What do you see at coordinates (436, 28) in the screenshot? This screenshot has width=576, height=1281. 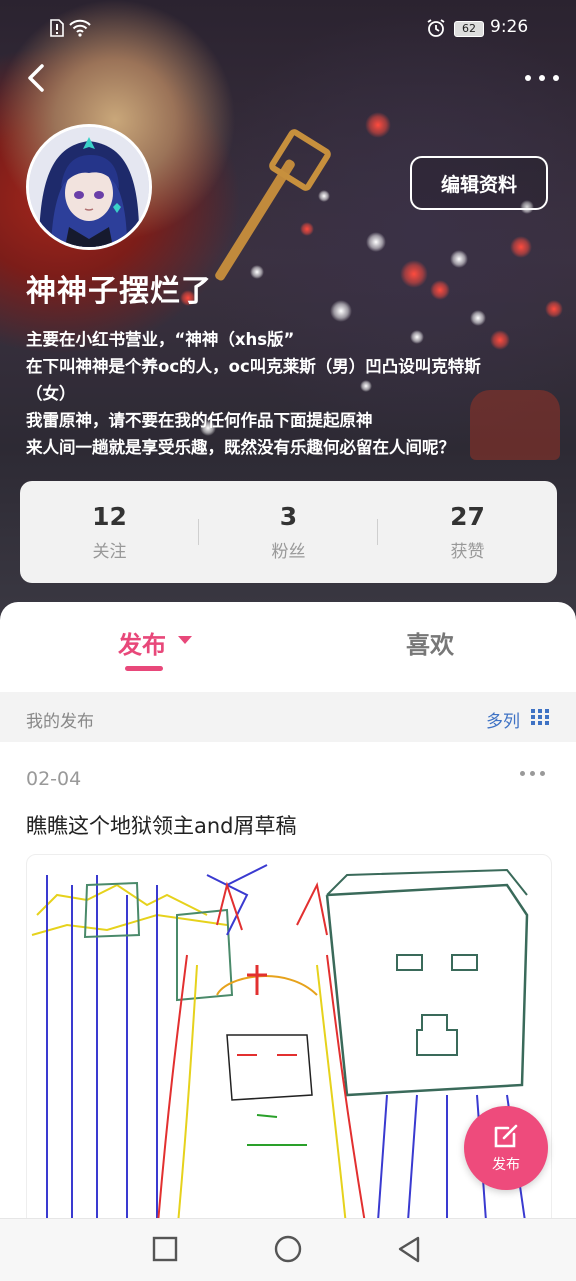 I see `alarm-icon` at bounding box center [436, 28].